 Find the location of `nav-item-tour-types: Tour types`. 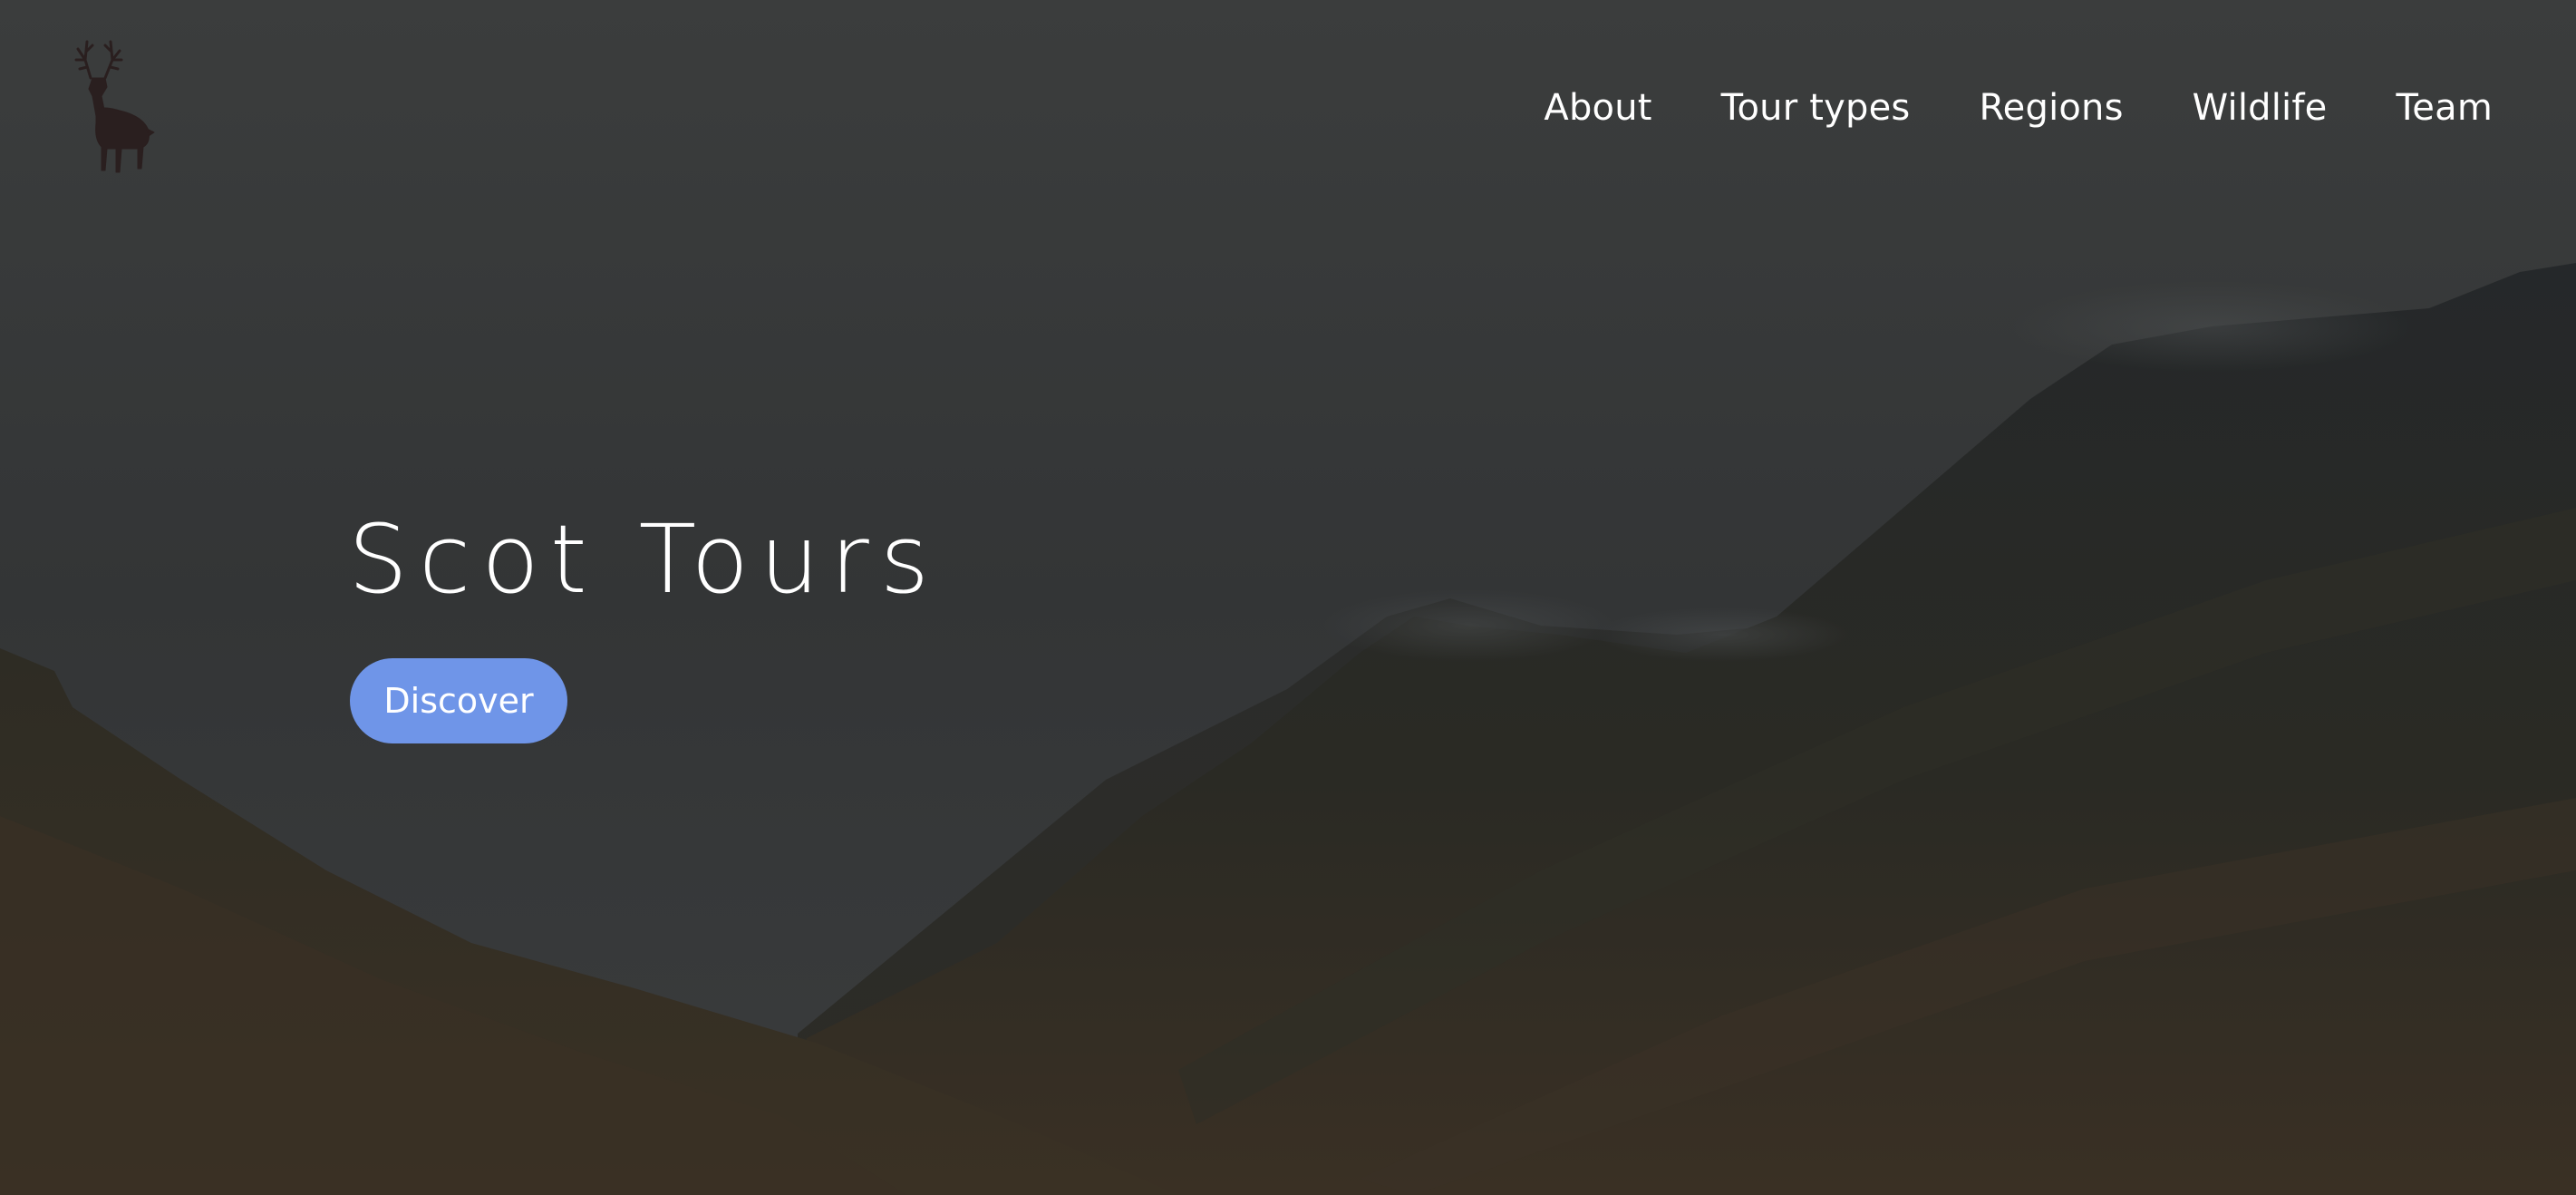

nav-item-tour-types: Tour types is located at coordinates (1816, 107).